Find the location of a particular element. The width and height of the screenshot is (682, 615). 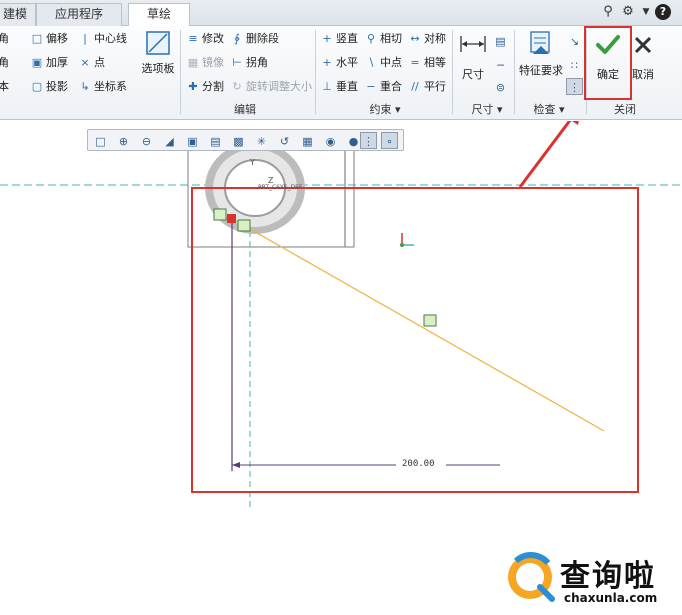

baseline-dim-icon: ─ is located at coordinates (500, 64).